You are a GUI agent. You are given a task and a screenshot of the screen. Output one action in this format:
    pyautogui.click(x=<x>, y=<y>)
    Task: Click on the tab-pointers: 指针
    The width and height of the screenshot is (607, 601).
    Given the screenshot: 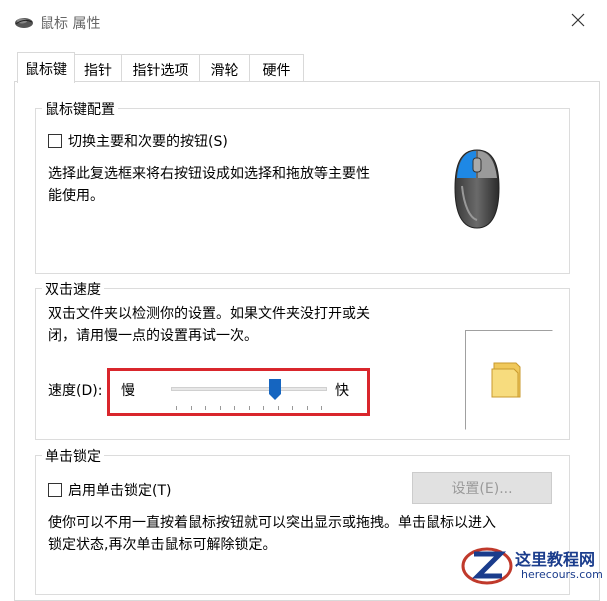 What is the action you would take?
    pyautogui.click(x=98, y=68)
    